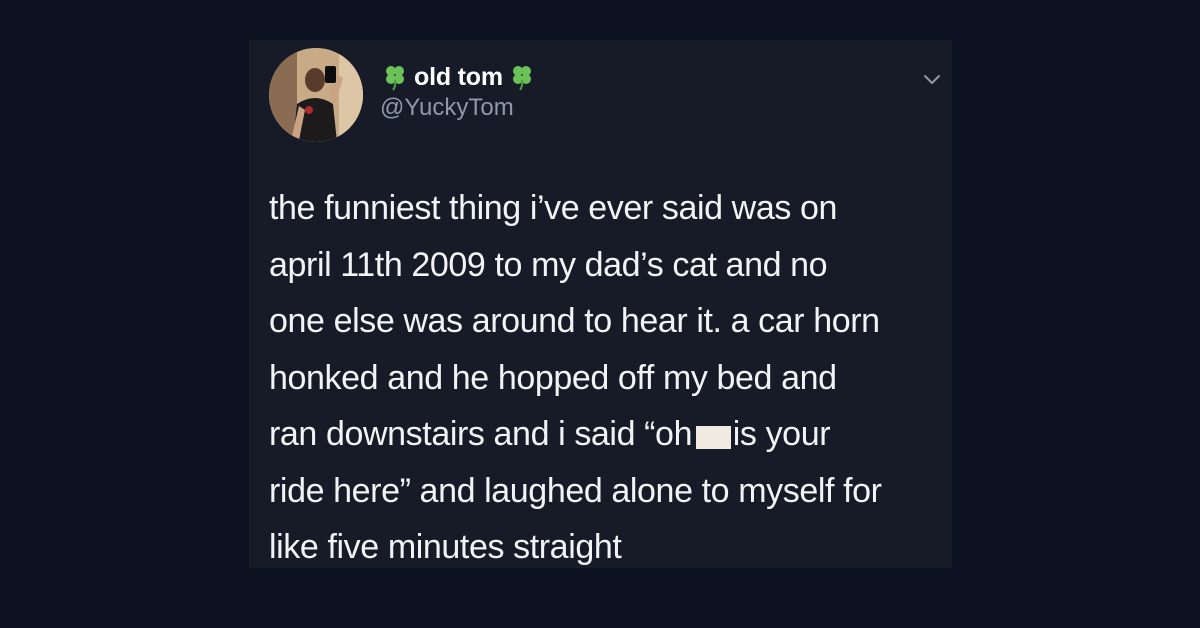 Image resolution: width=1200 pixels, height=628 pixels. What do you see at coordinates (553, 377) in the screenshot?
I see `tweet-line: honked and he hopped off my bed and` at bounding box center [553, 377].